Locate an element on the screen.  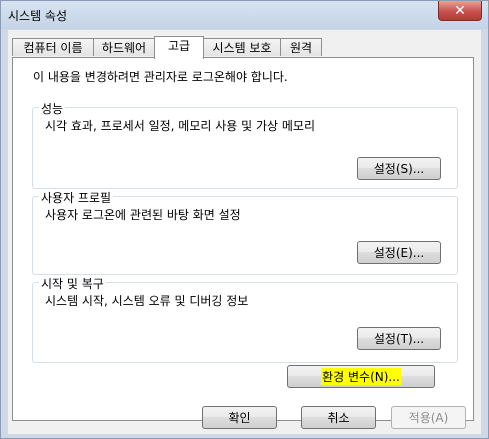
user-profiles-title: 사용자 프로필 is located at coordinates (76, 197).